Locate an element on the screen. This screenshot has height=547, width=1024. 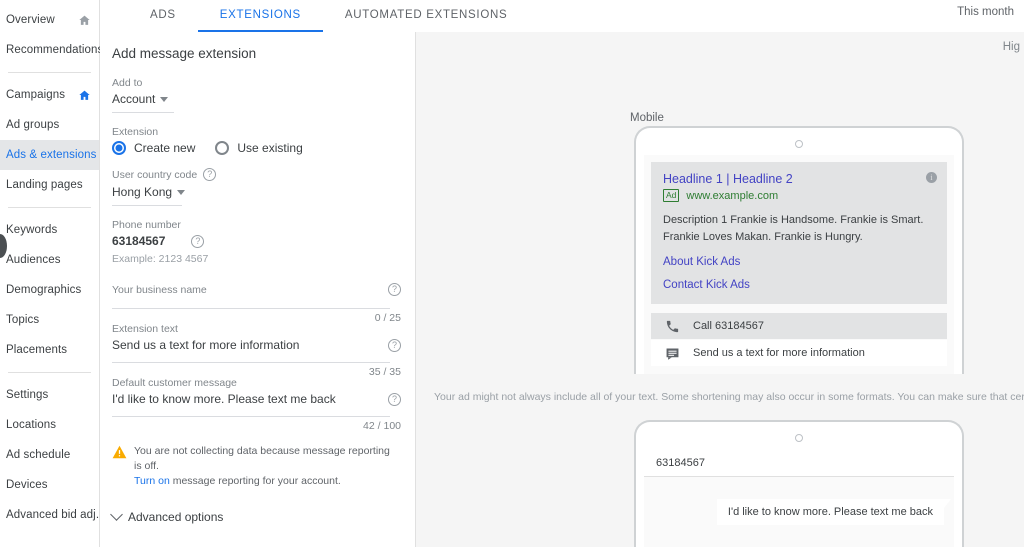
sidebar-item-ad-groups: Ad groups is located at coordinates (49, 125).